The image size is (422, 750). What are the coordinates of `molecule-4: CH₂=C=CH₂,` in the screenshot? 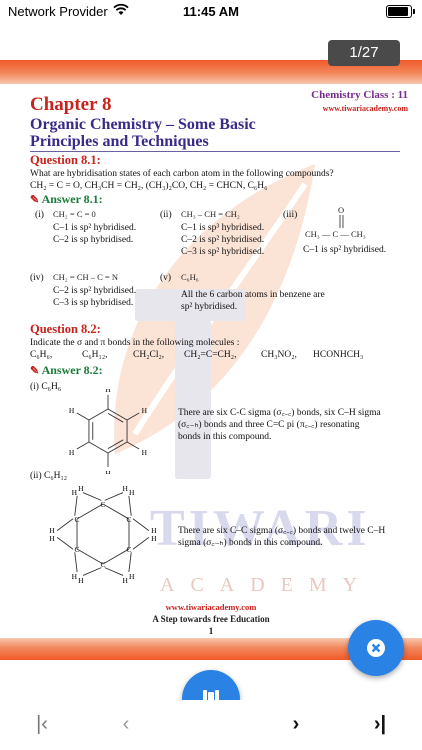 It's located at (210, 355).